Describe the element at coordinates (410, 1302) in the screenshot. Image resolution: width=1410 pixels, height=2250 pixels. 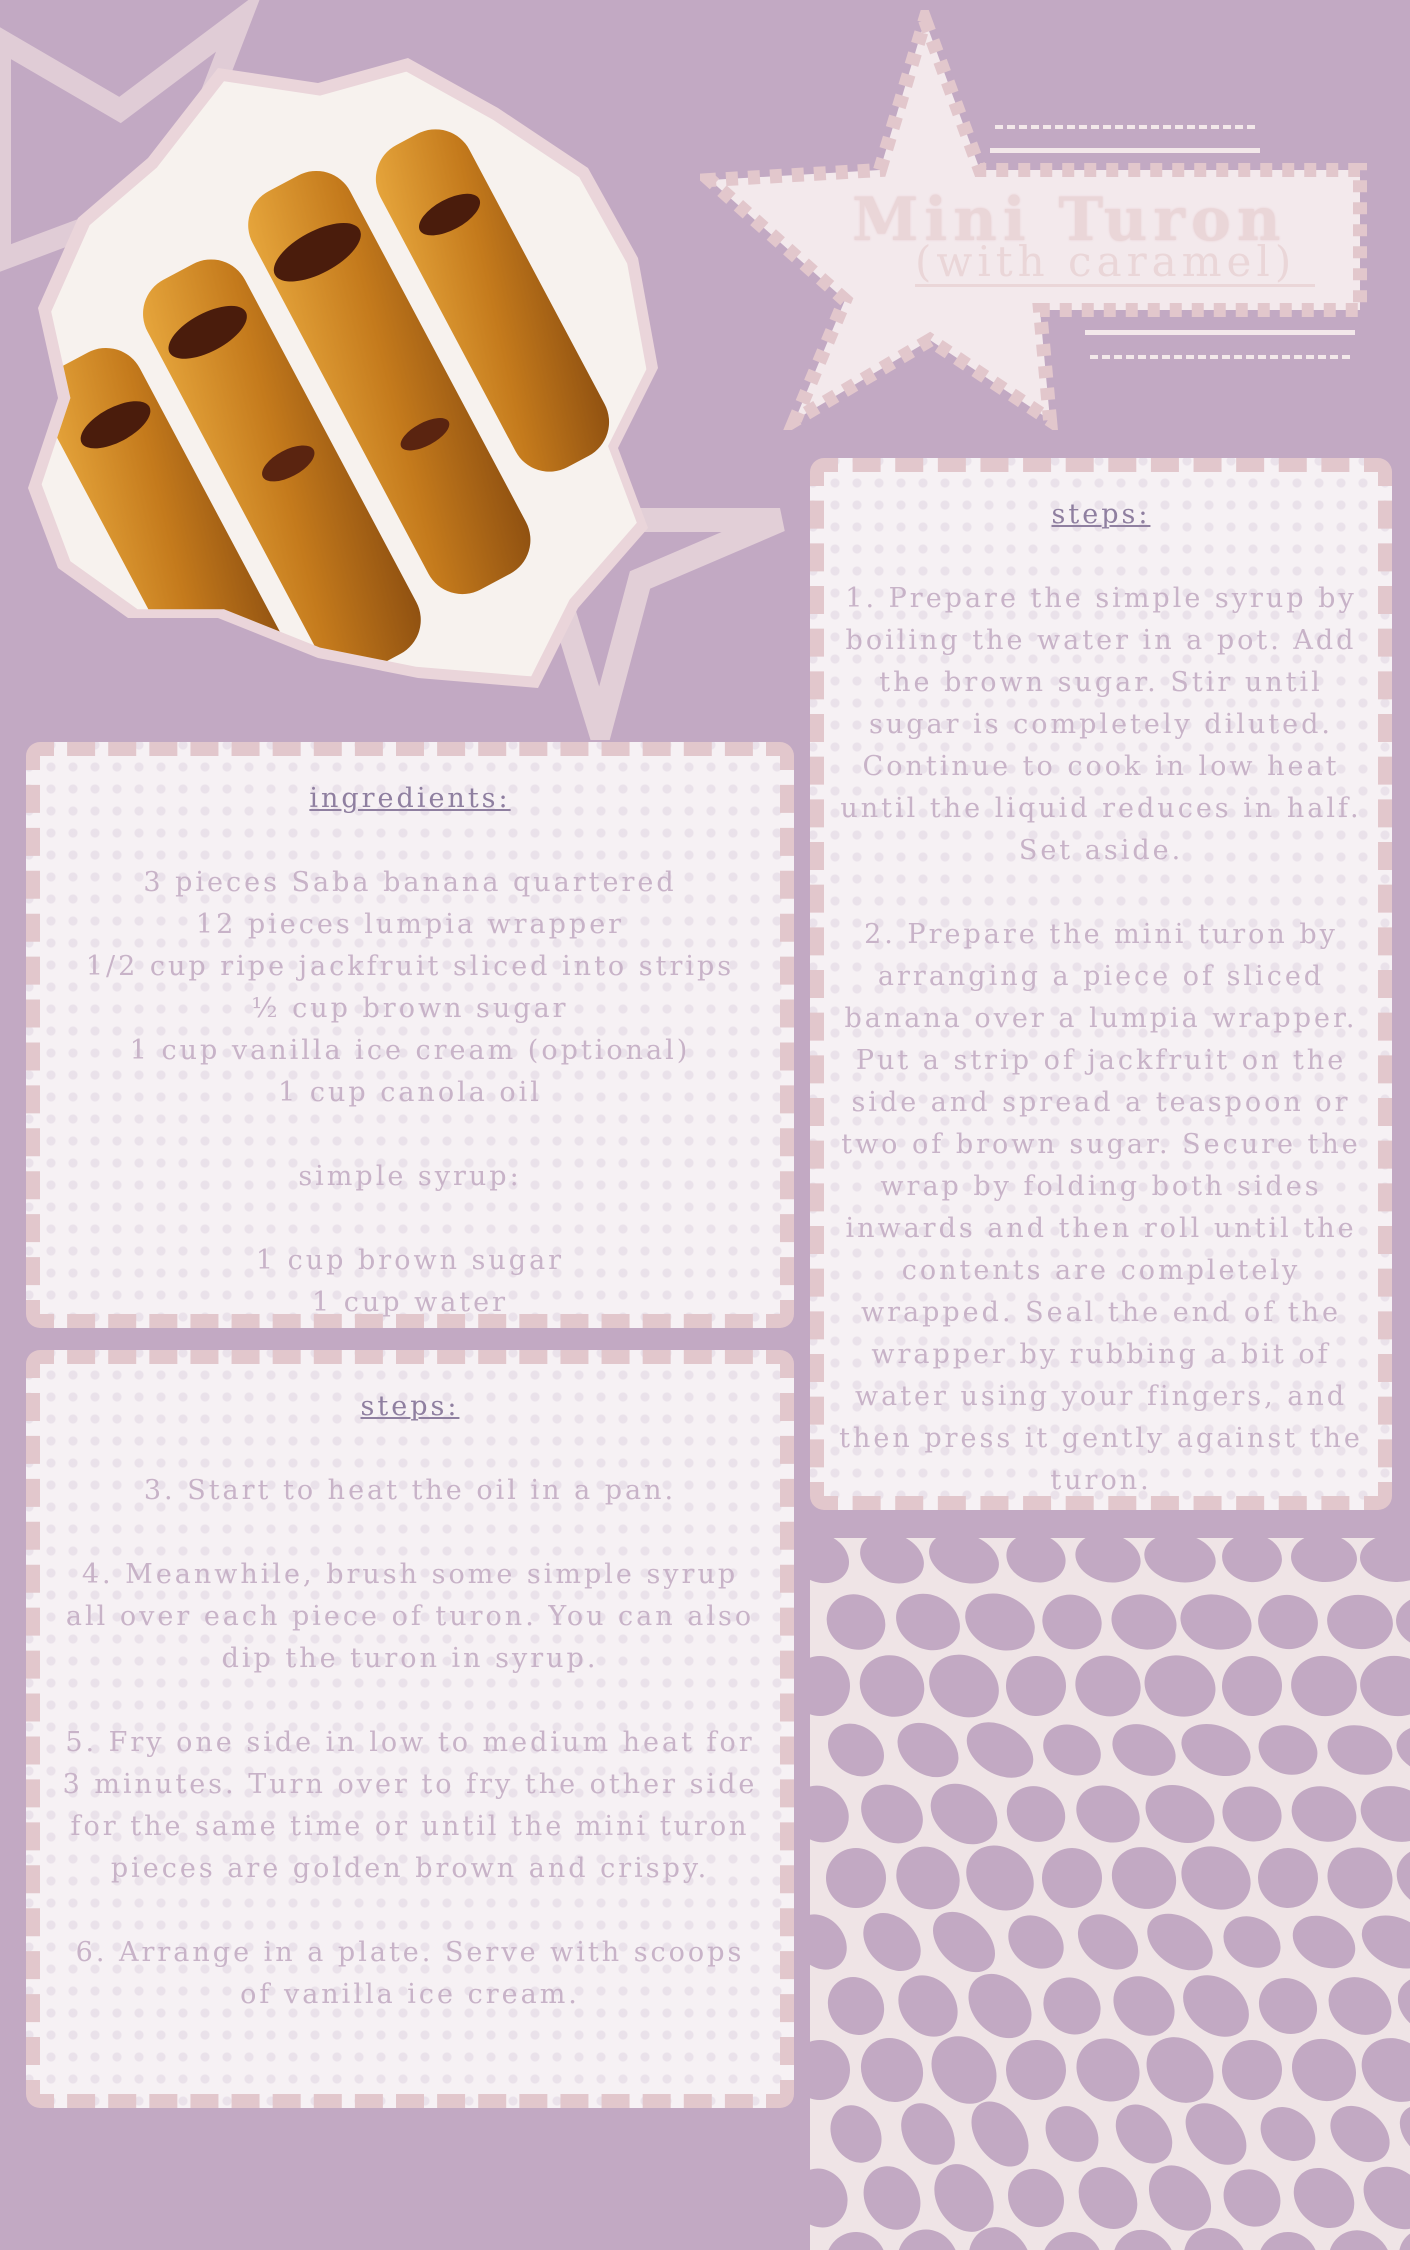
I see `syrup-item: 1 cup water` at that location.